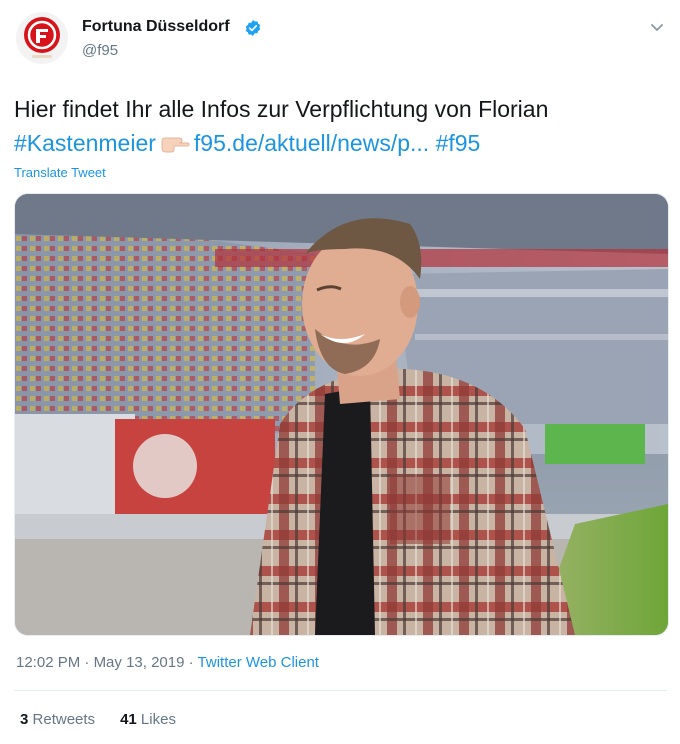 This screenshot has width=680, height=744. What do you see at coordinates (156, 27) in the screenshot?
I see `display-name: Fortuna Düsseldorf` at bounding box center [156, 27].